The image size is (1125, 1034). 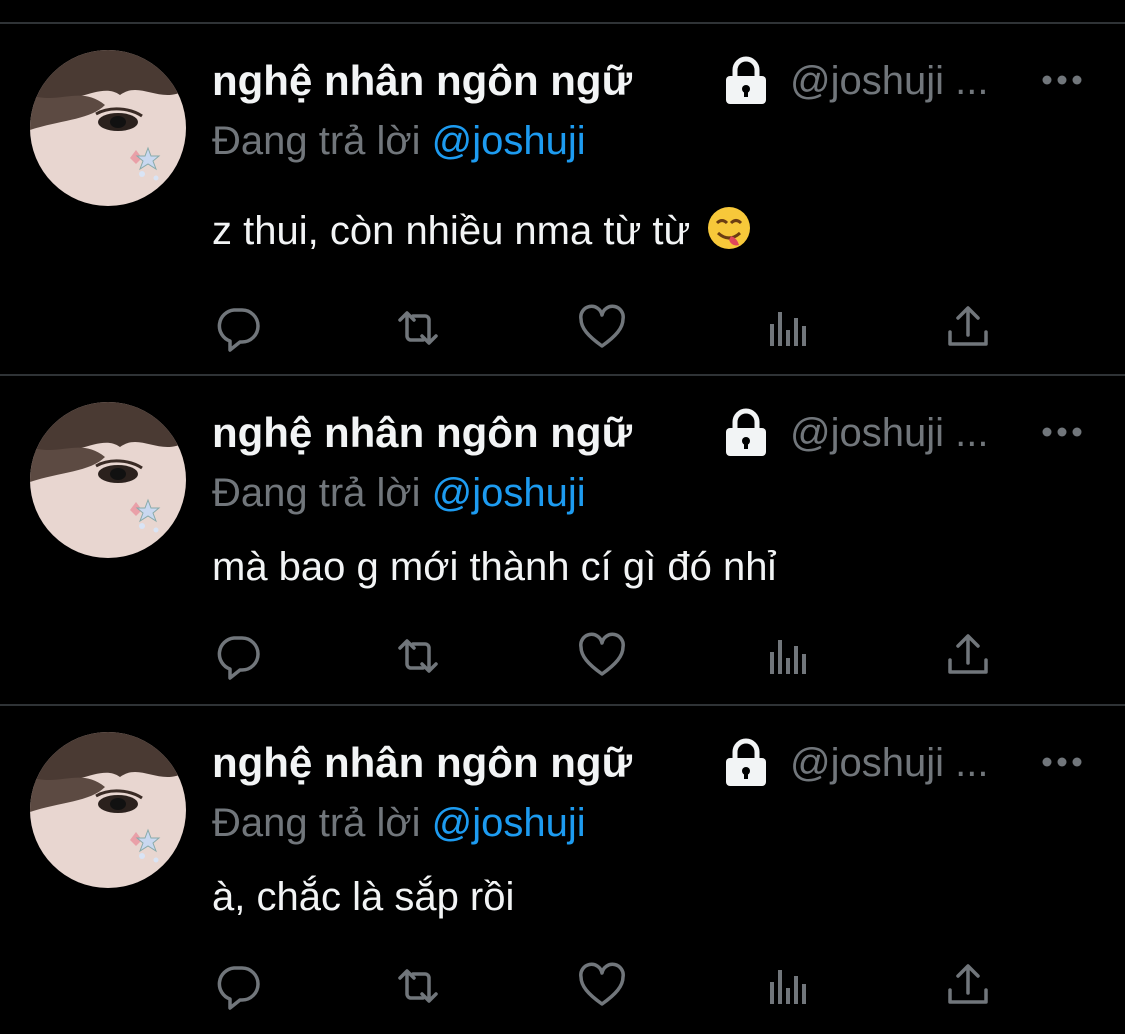 What do you see at coordinates (451, 231) in the screenshot?
I see `tweet-text-content: z thui, còn nhiều nma từ từ` at bounding box center [451, 231].